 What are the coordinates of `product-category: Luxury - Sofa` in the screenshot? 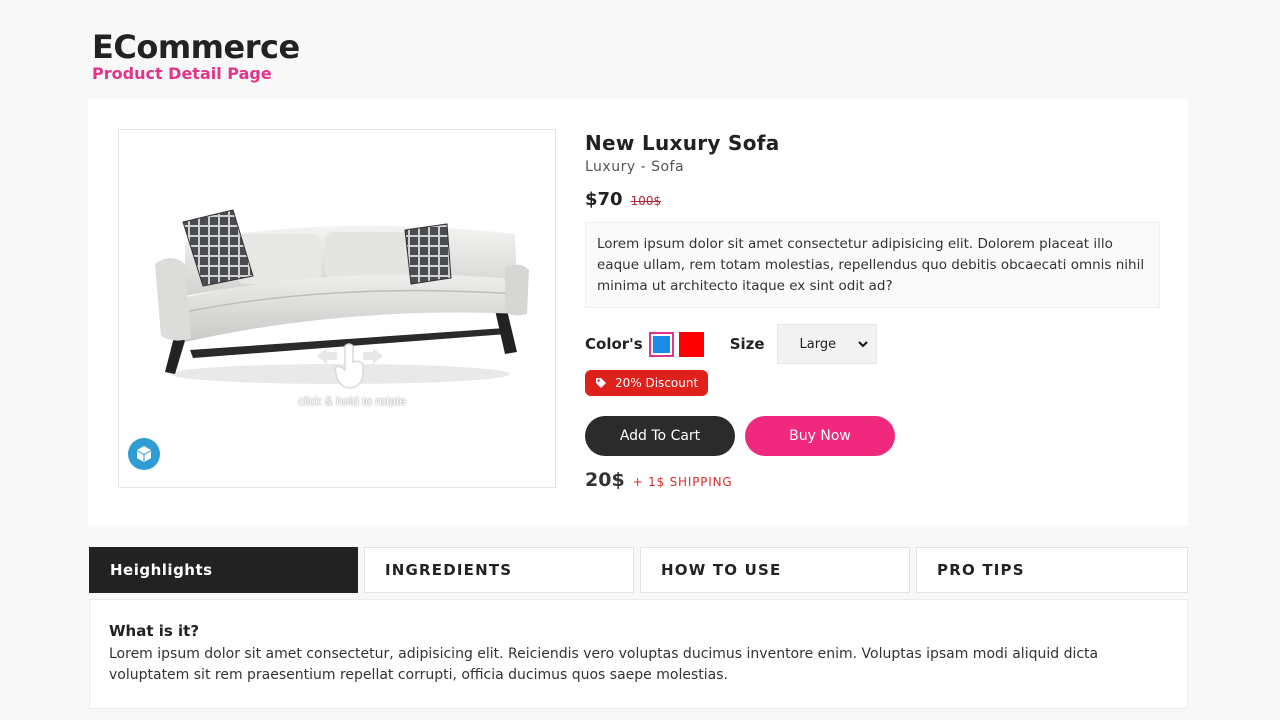 It's located at (635, 167).